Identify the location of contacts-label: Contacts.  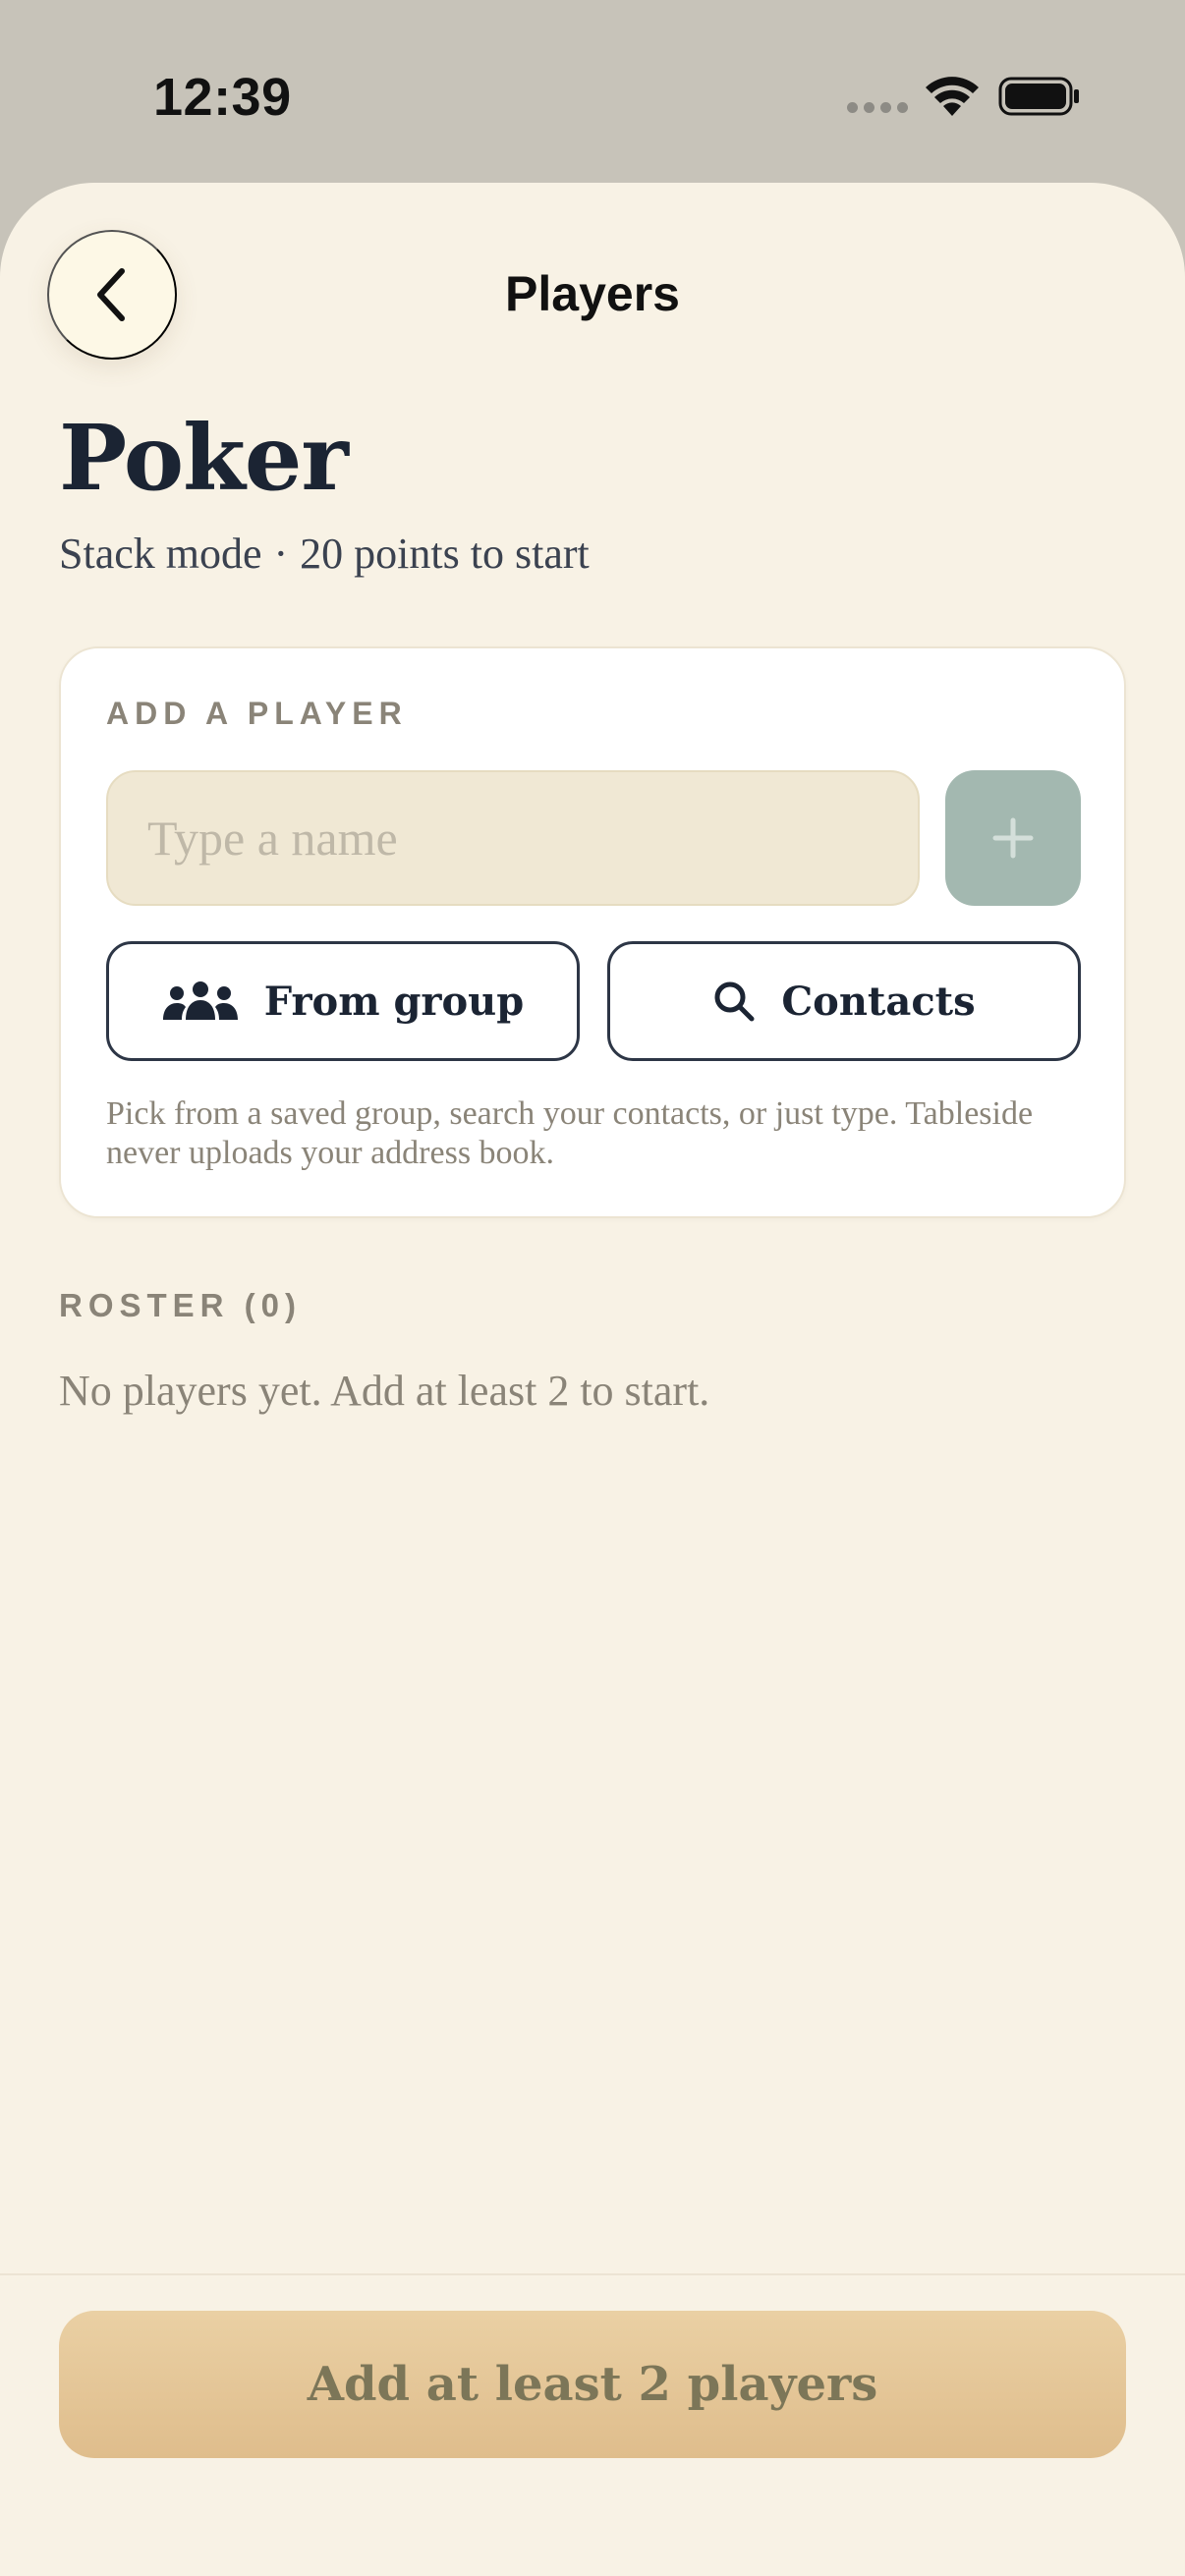
(879, 1001).